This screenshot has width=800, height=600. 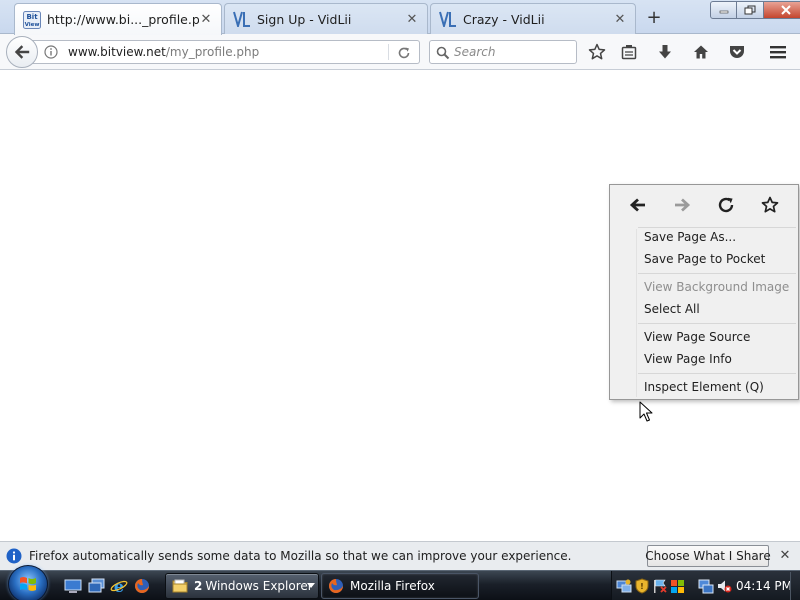 What do you see at coordinates (704, 205) in the screenshot?
I see `context-menu-navigation` at bounding box center [704, 205].